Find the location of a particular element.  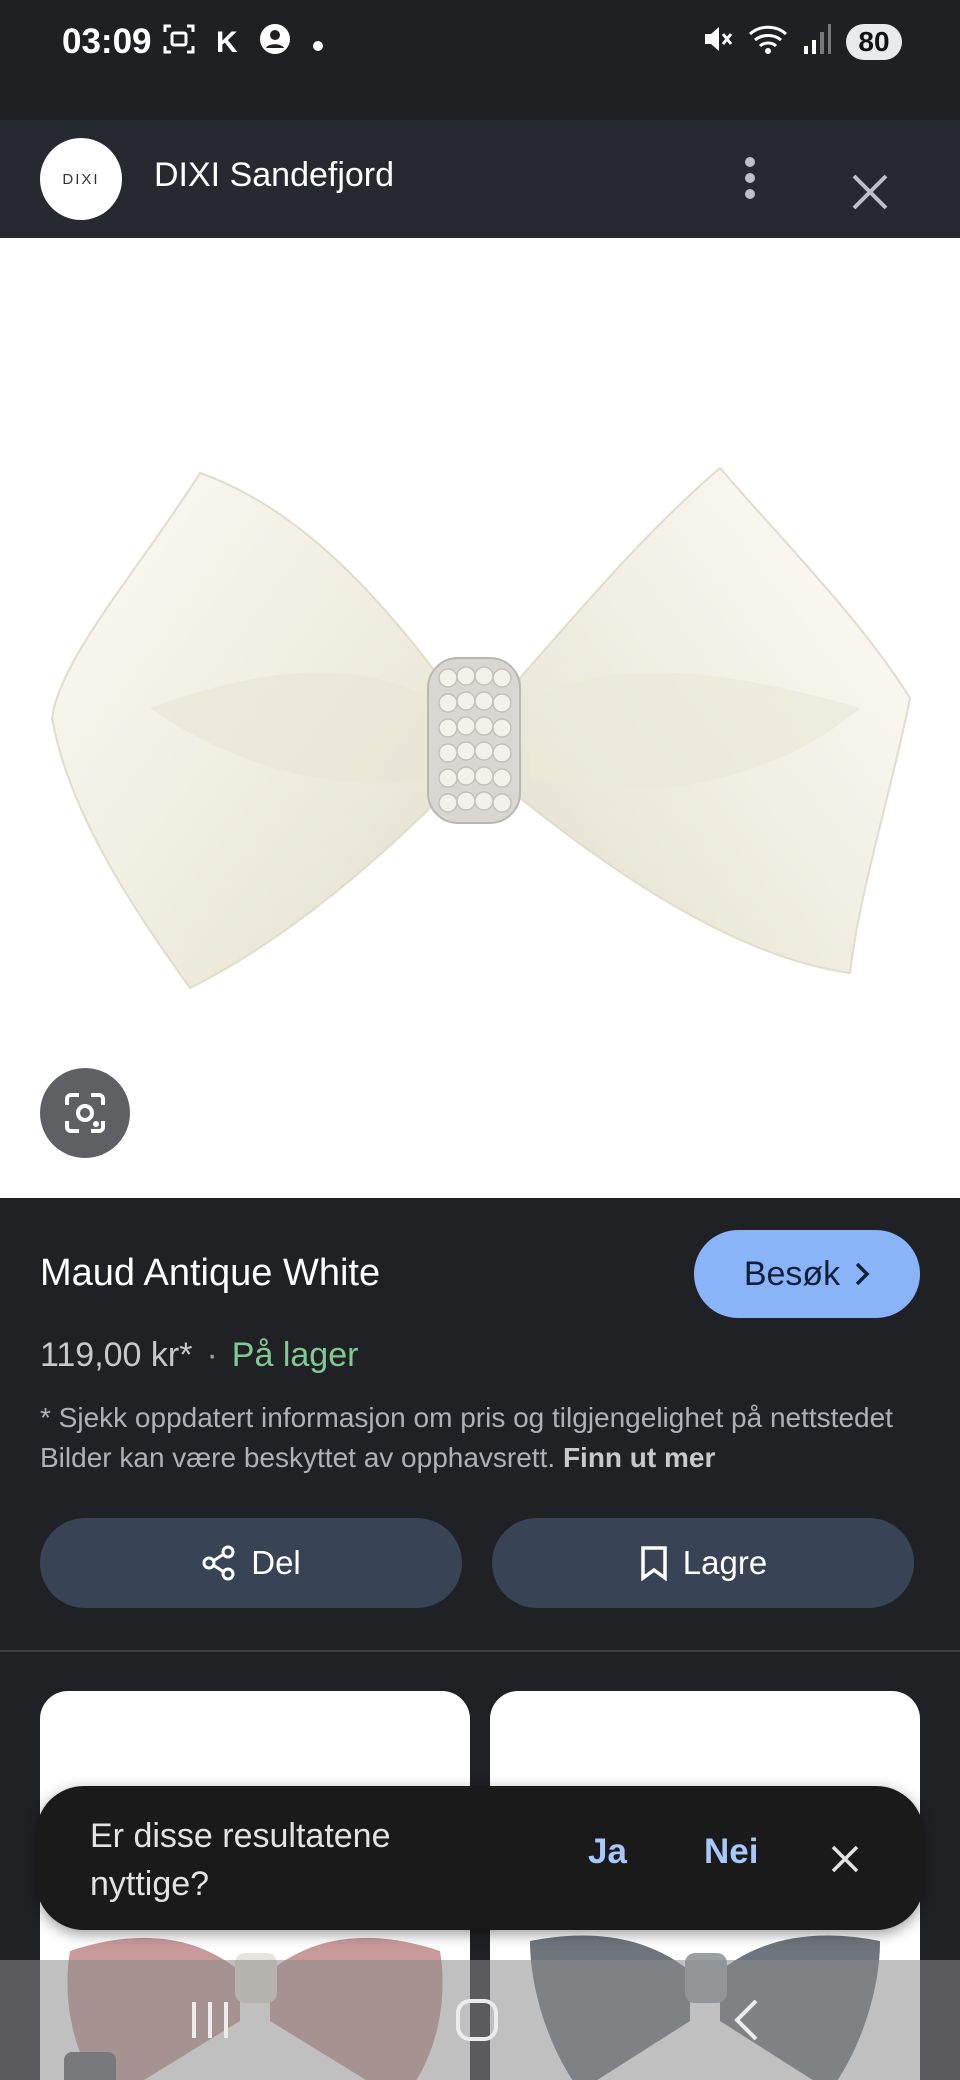

share-button: Del is located at coordinates (251, 1563).